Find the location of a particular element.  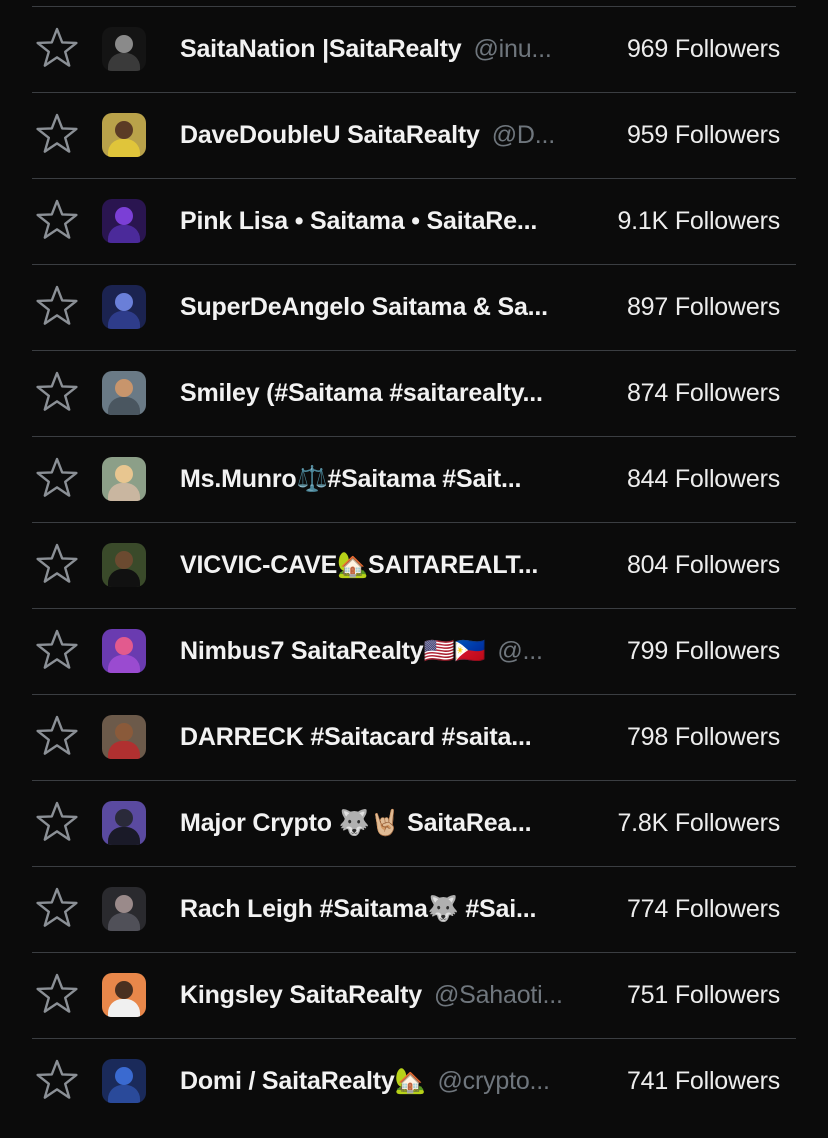

follower-count: 751 Followers is located at coordinates (703, 995).